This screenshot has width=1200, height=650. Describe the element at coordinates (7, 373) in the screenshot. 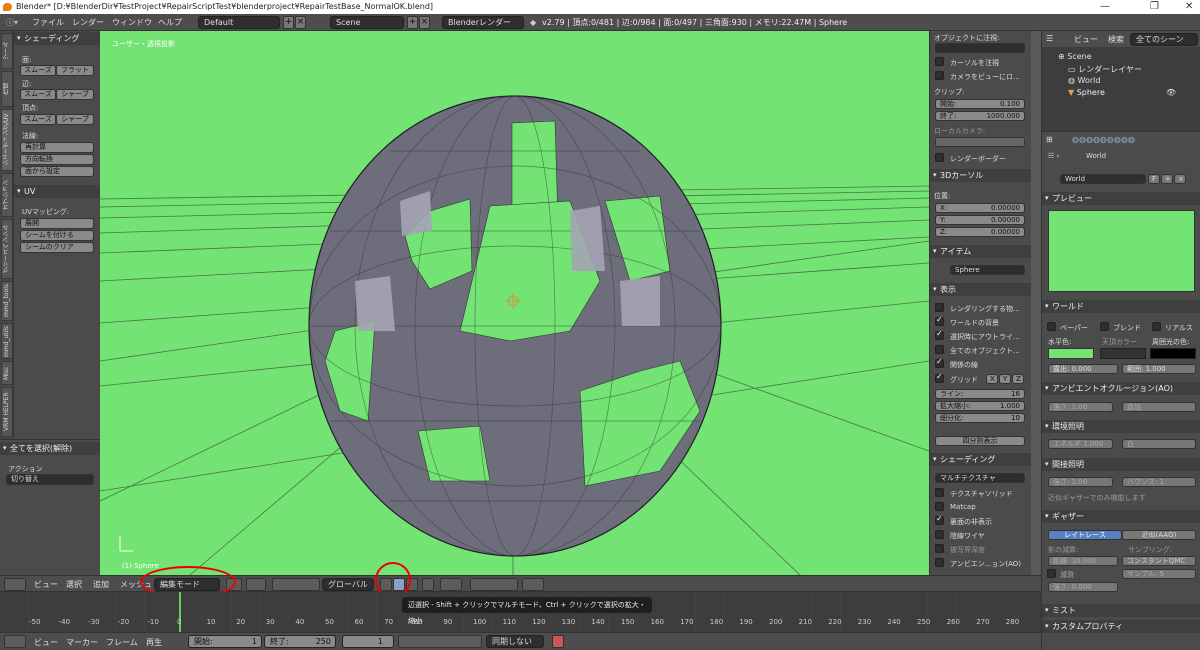

I see `tab-misc: Misc` at that location.